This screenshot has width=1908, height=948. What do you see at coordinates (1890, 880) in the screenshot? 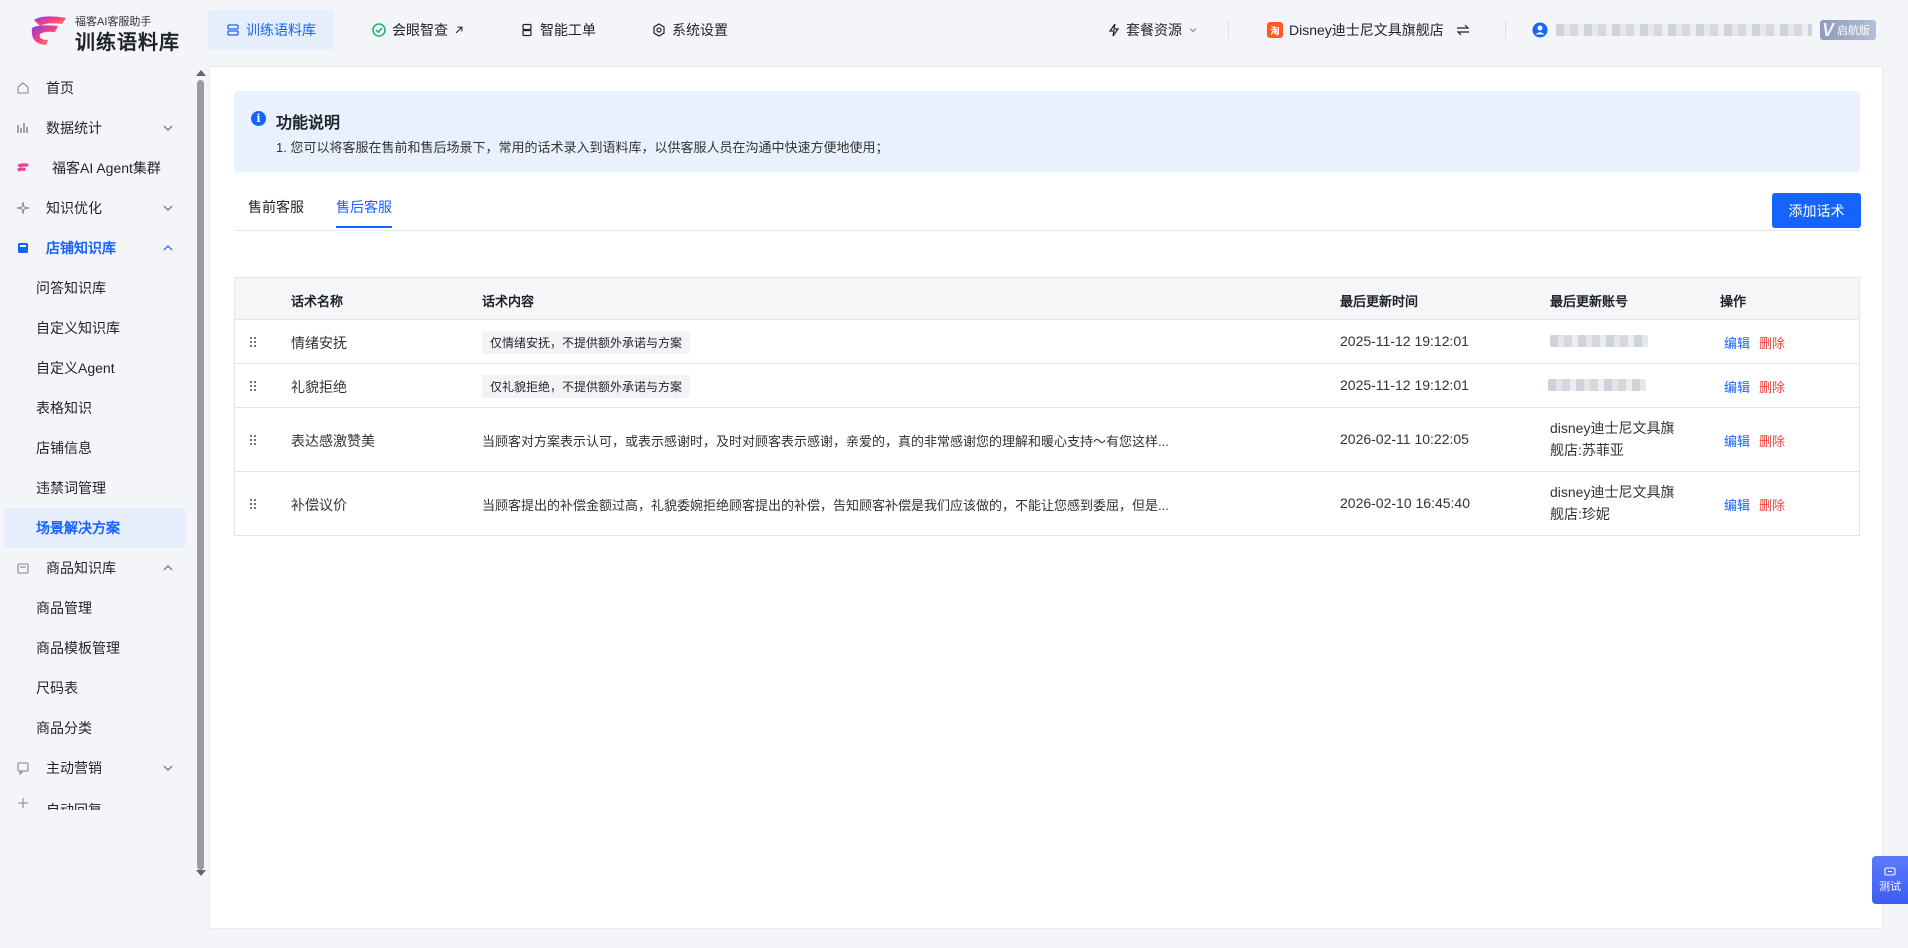
I see `test-float-button: 测试` at bounding box center [1890, 880].